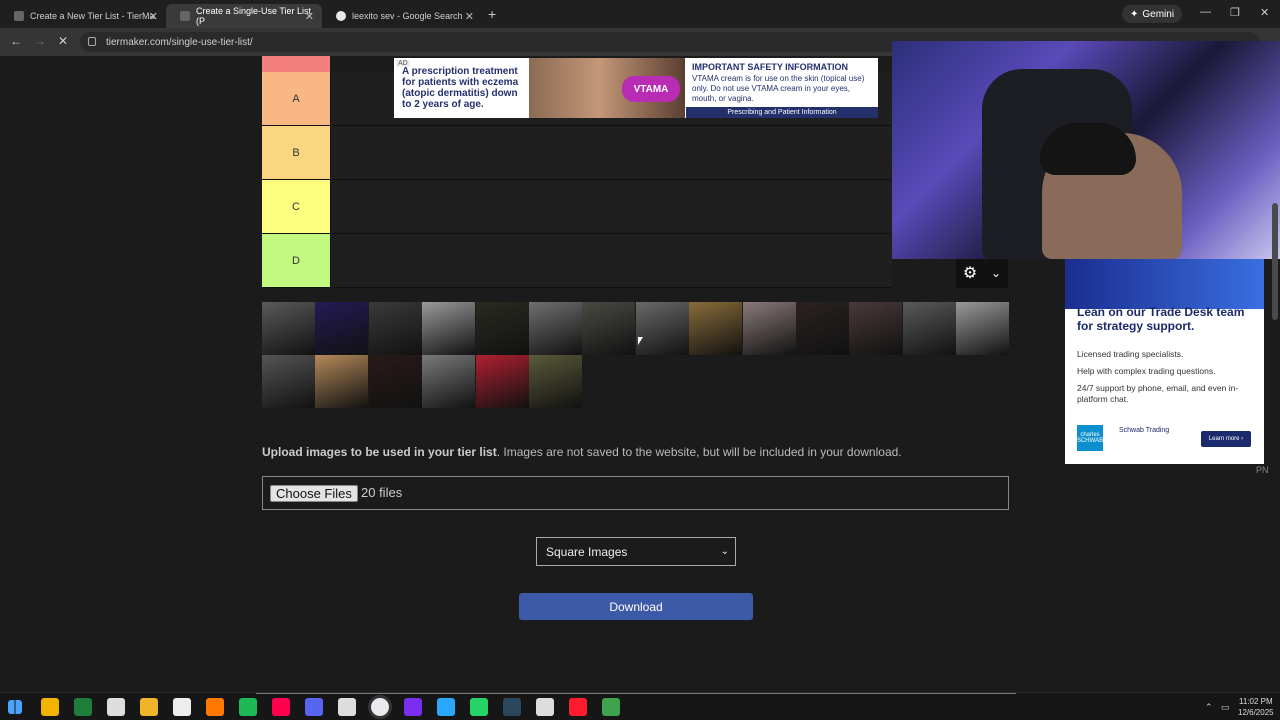 The image size is (1280, 720). I want to click on clock-time: 11:02 PM, so click(1255, 701).